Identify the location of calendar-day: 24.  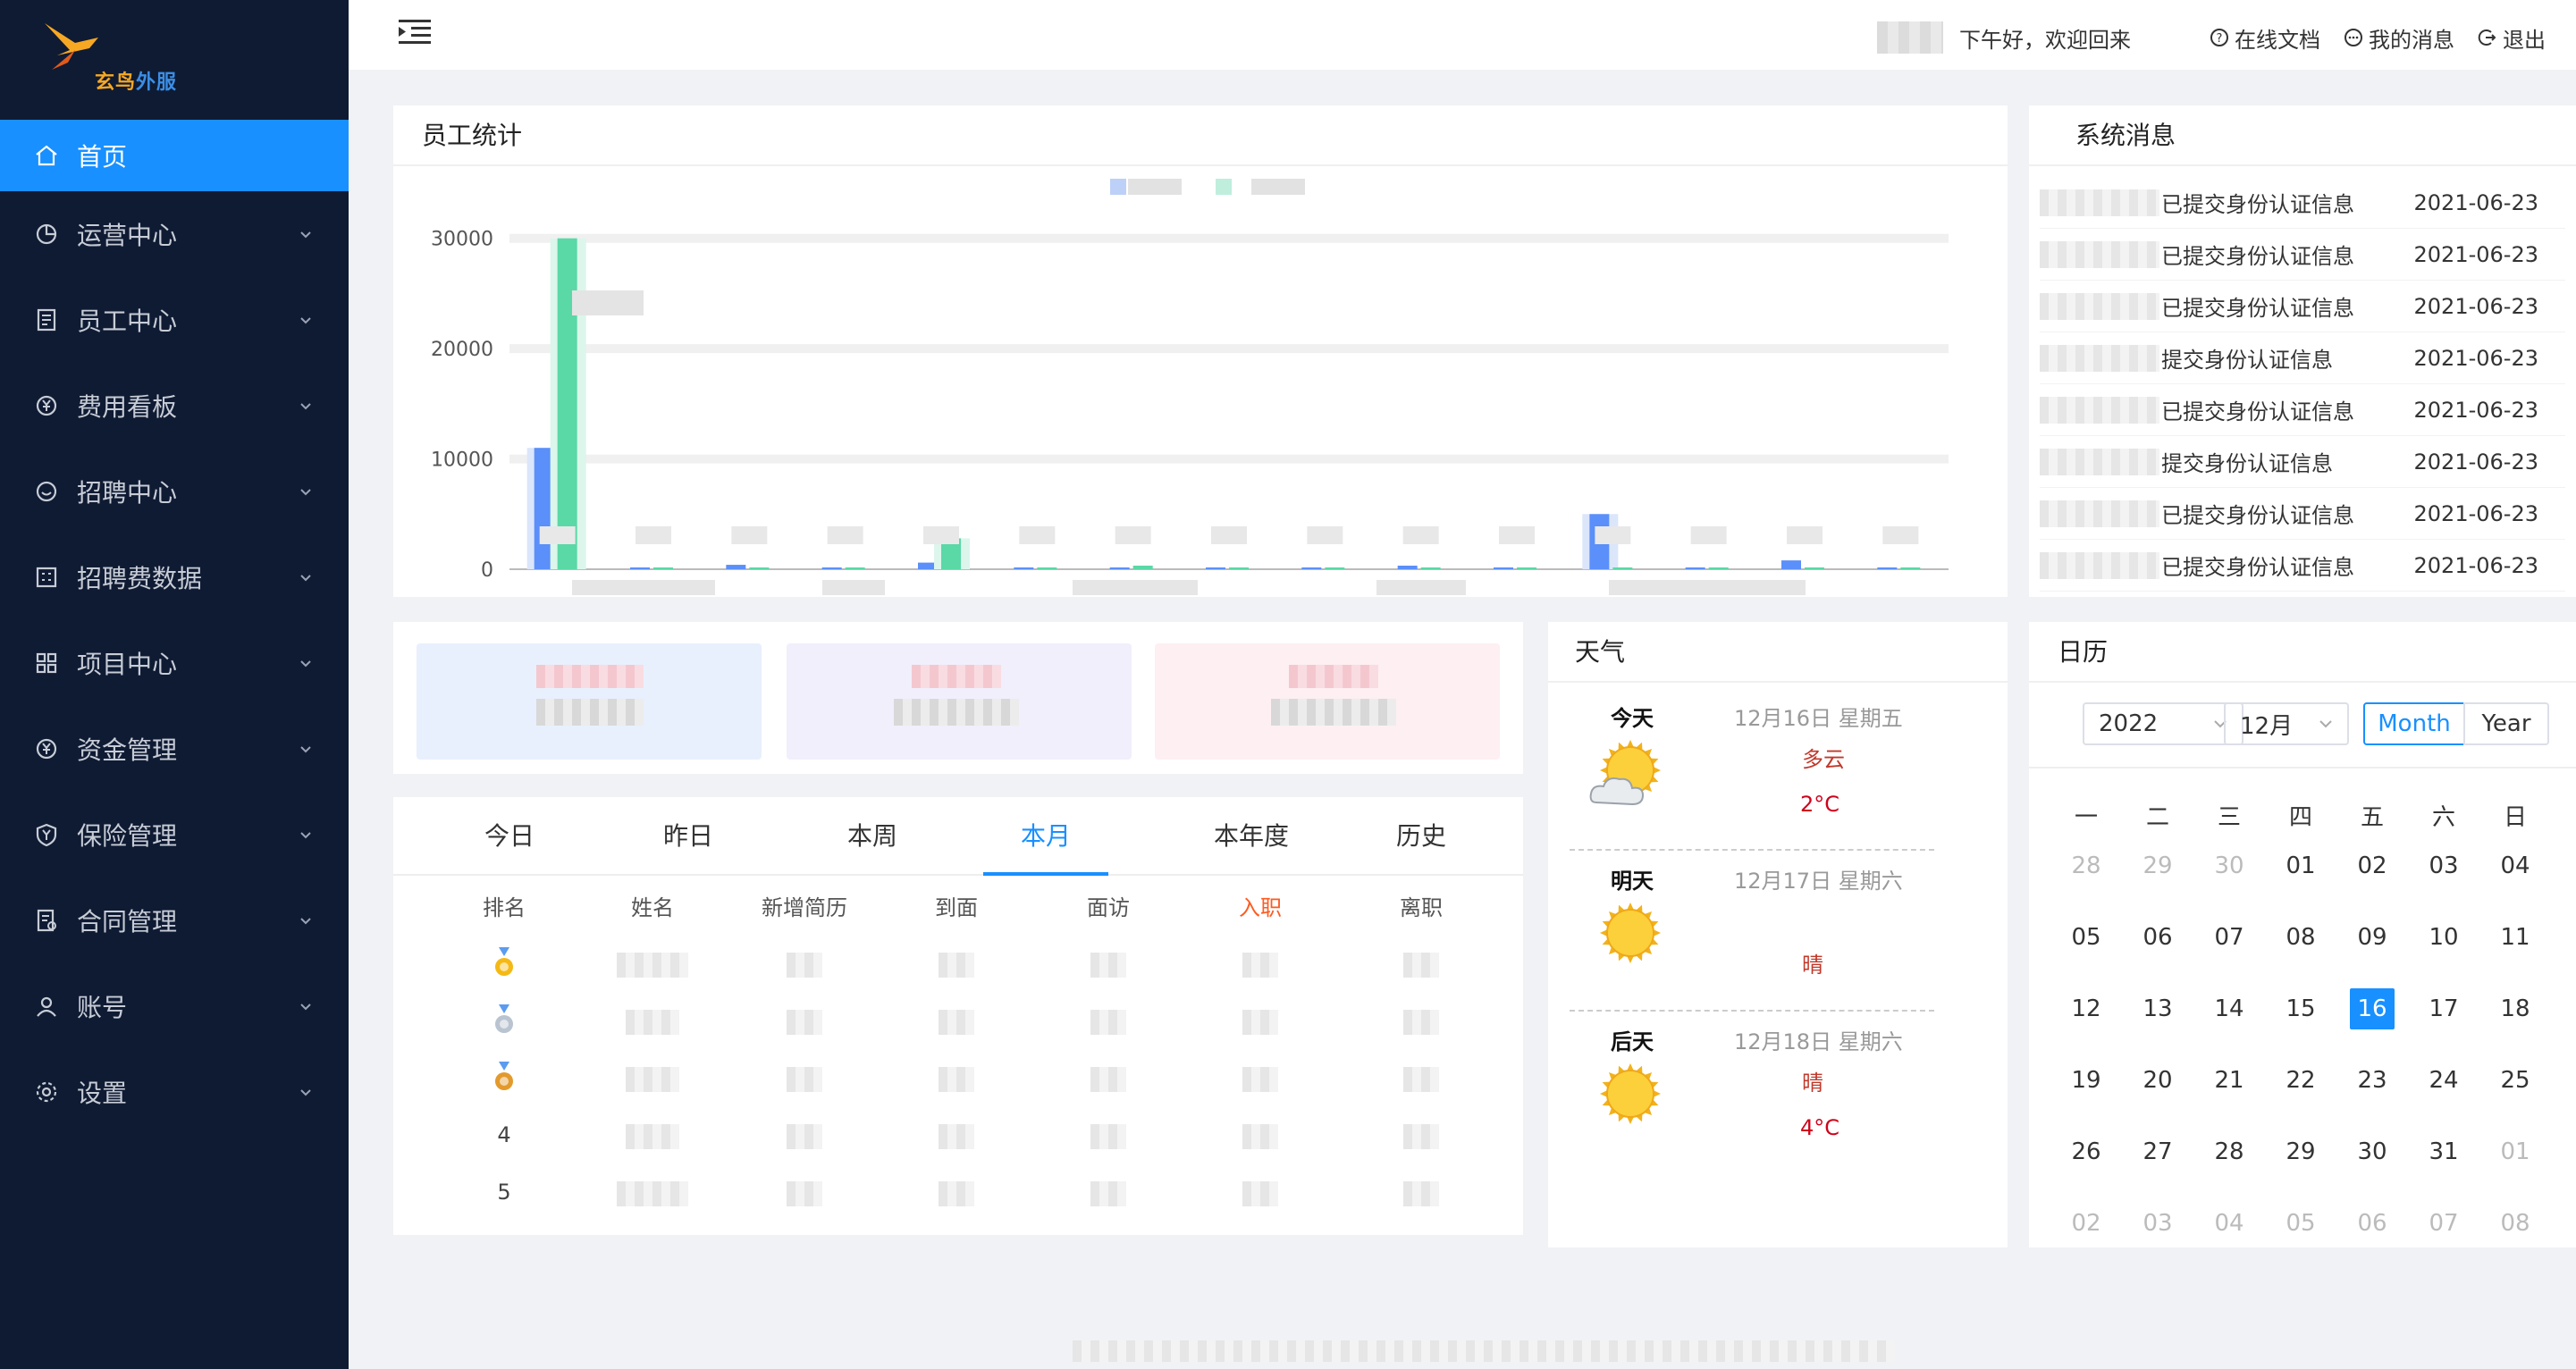
(2444, 1081).